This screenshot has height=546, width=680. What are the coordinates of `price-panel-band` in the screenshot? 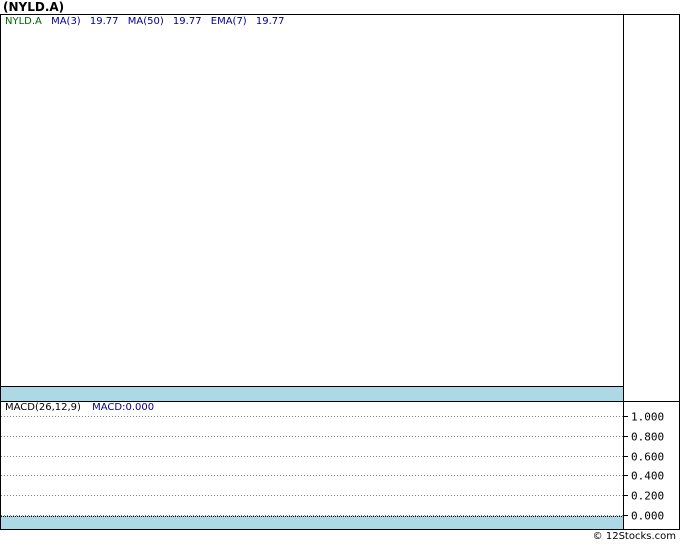 It's located at (312, 394).